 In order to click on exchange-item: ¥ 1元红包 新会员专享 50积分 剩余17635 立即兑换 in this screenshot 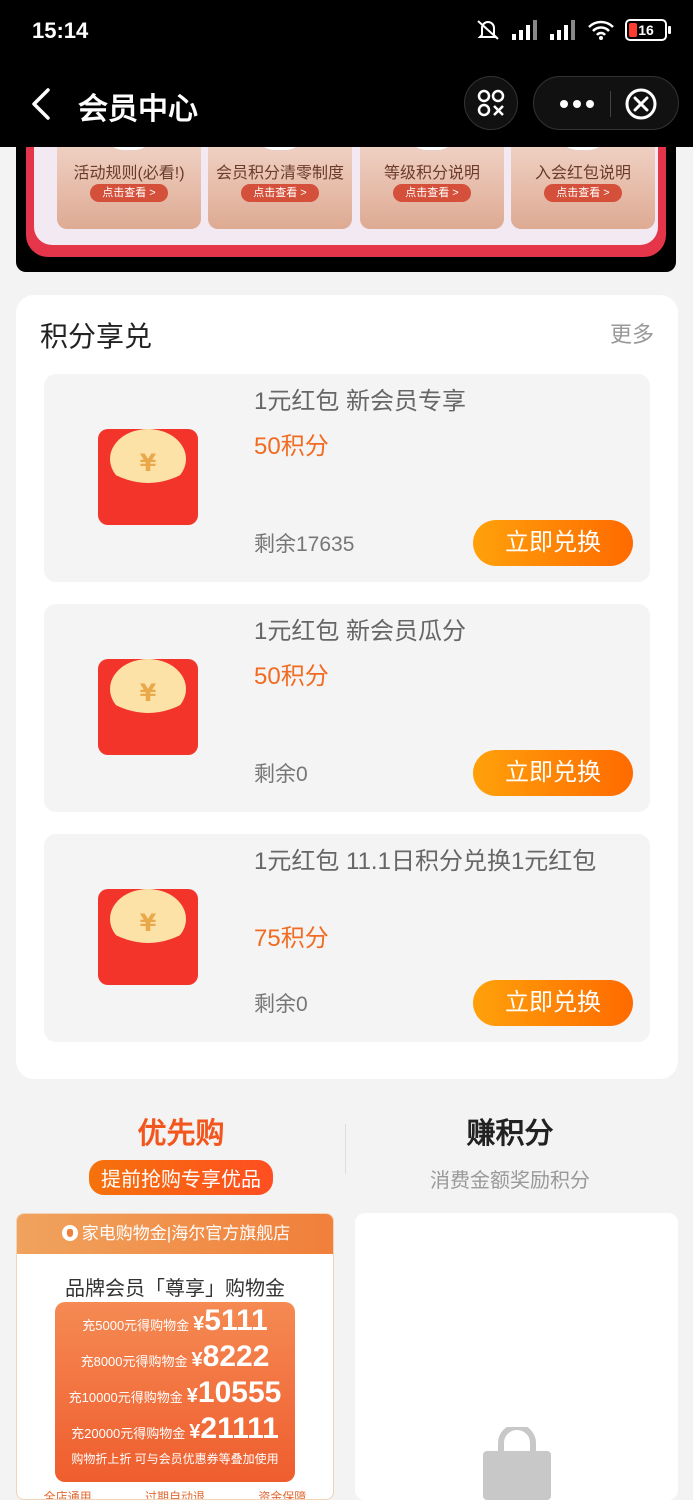, I will do `click(347, 478)`.